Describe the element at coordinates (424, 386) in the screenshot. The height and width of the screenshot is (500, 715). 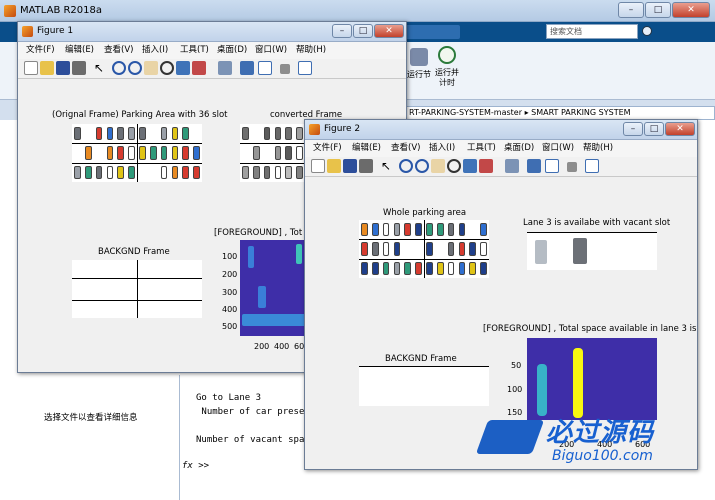
I see `backgnd-frame-image` at that location.